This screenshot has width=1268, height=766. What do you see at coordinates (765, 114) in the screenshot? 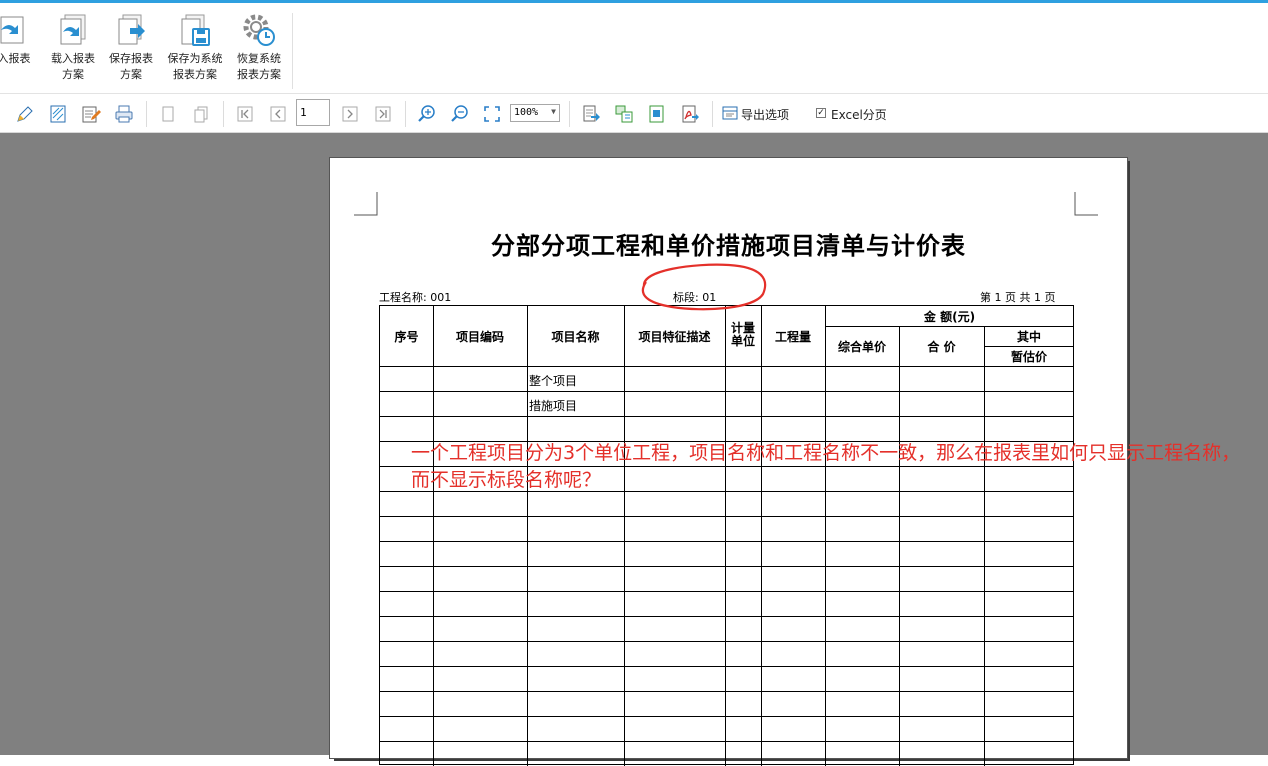
I see `export-options-button: 导出选项` at bounding box center [765, 114].